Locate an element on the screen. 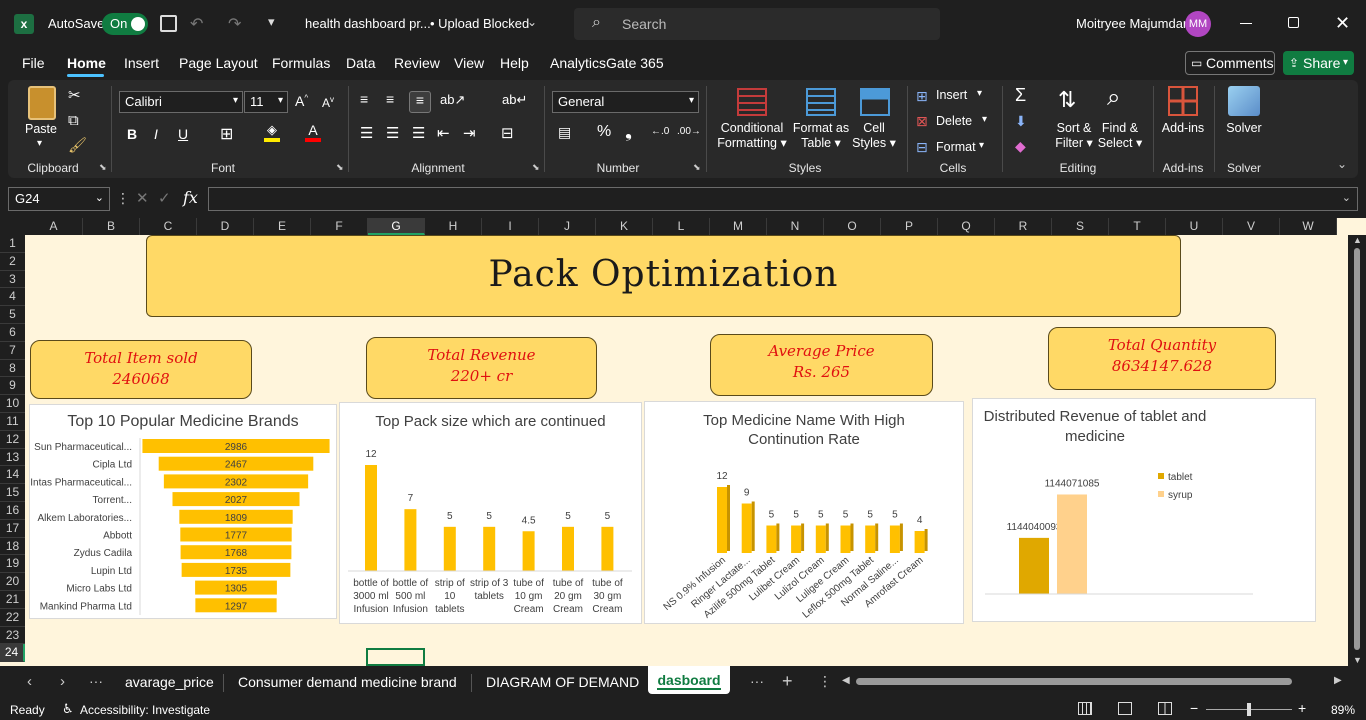 This screenshot has height=720, width=1366. upload-status: • Upload Blocked is located at coordinates (479, 23).